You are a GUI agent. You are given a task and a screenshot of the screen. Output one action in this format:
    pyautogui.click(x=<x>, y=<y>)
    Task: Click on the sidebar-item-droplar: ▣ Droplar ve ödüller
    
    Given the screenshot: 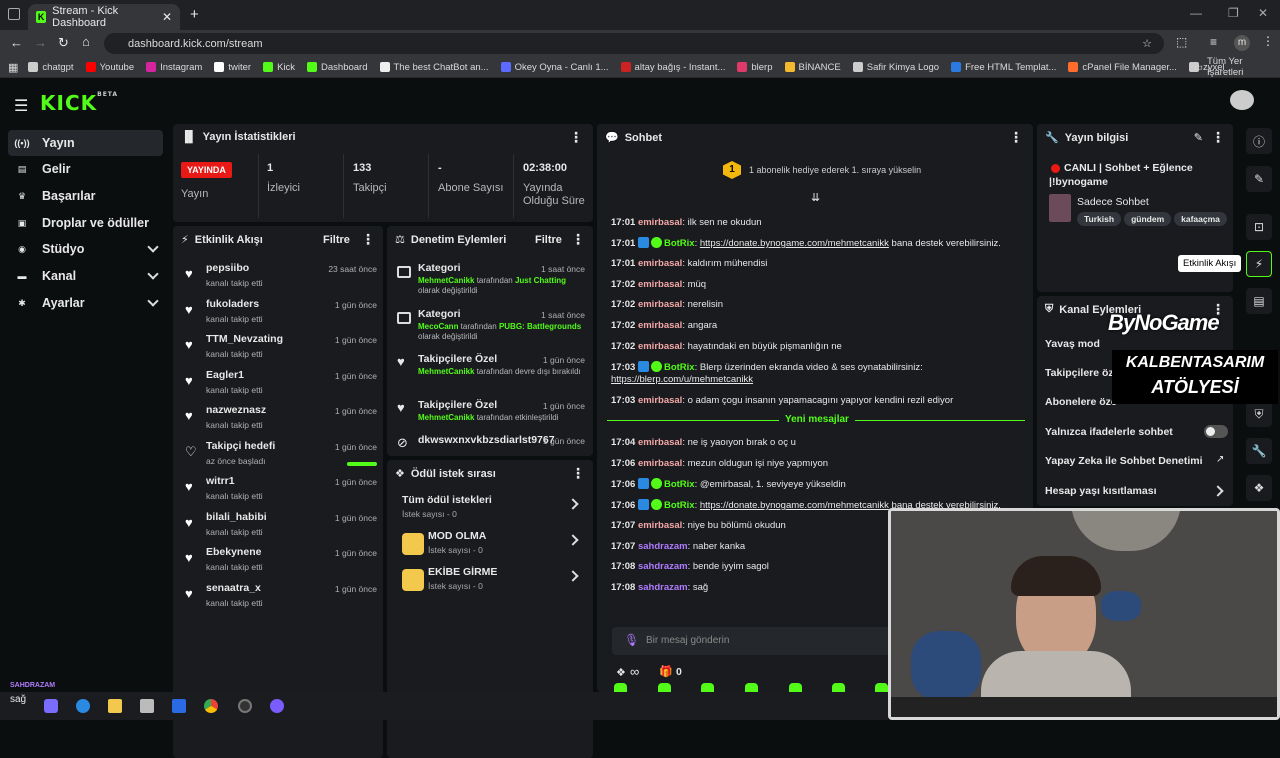 What is the action you would take?
    pyautogui.click(x=85, y=223)
    